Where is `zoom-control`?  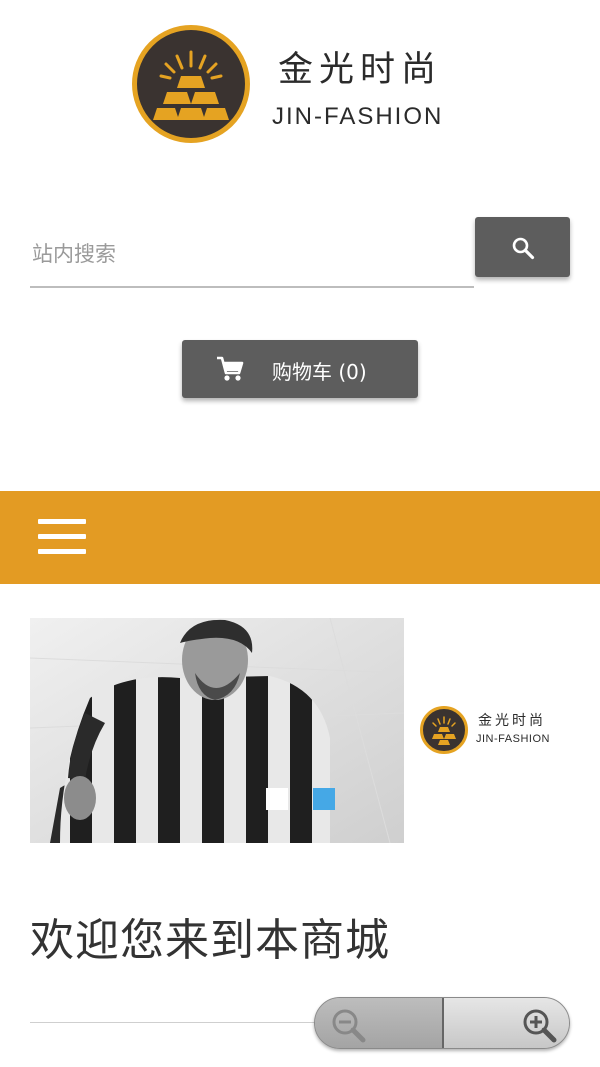 zoom-control is located at coordinates (442, 1023).